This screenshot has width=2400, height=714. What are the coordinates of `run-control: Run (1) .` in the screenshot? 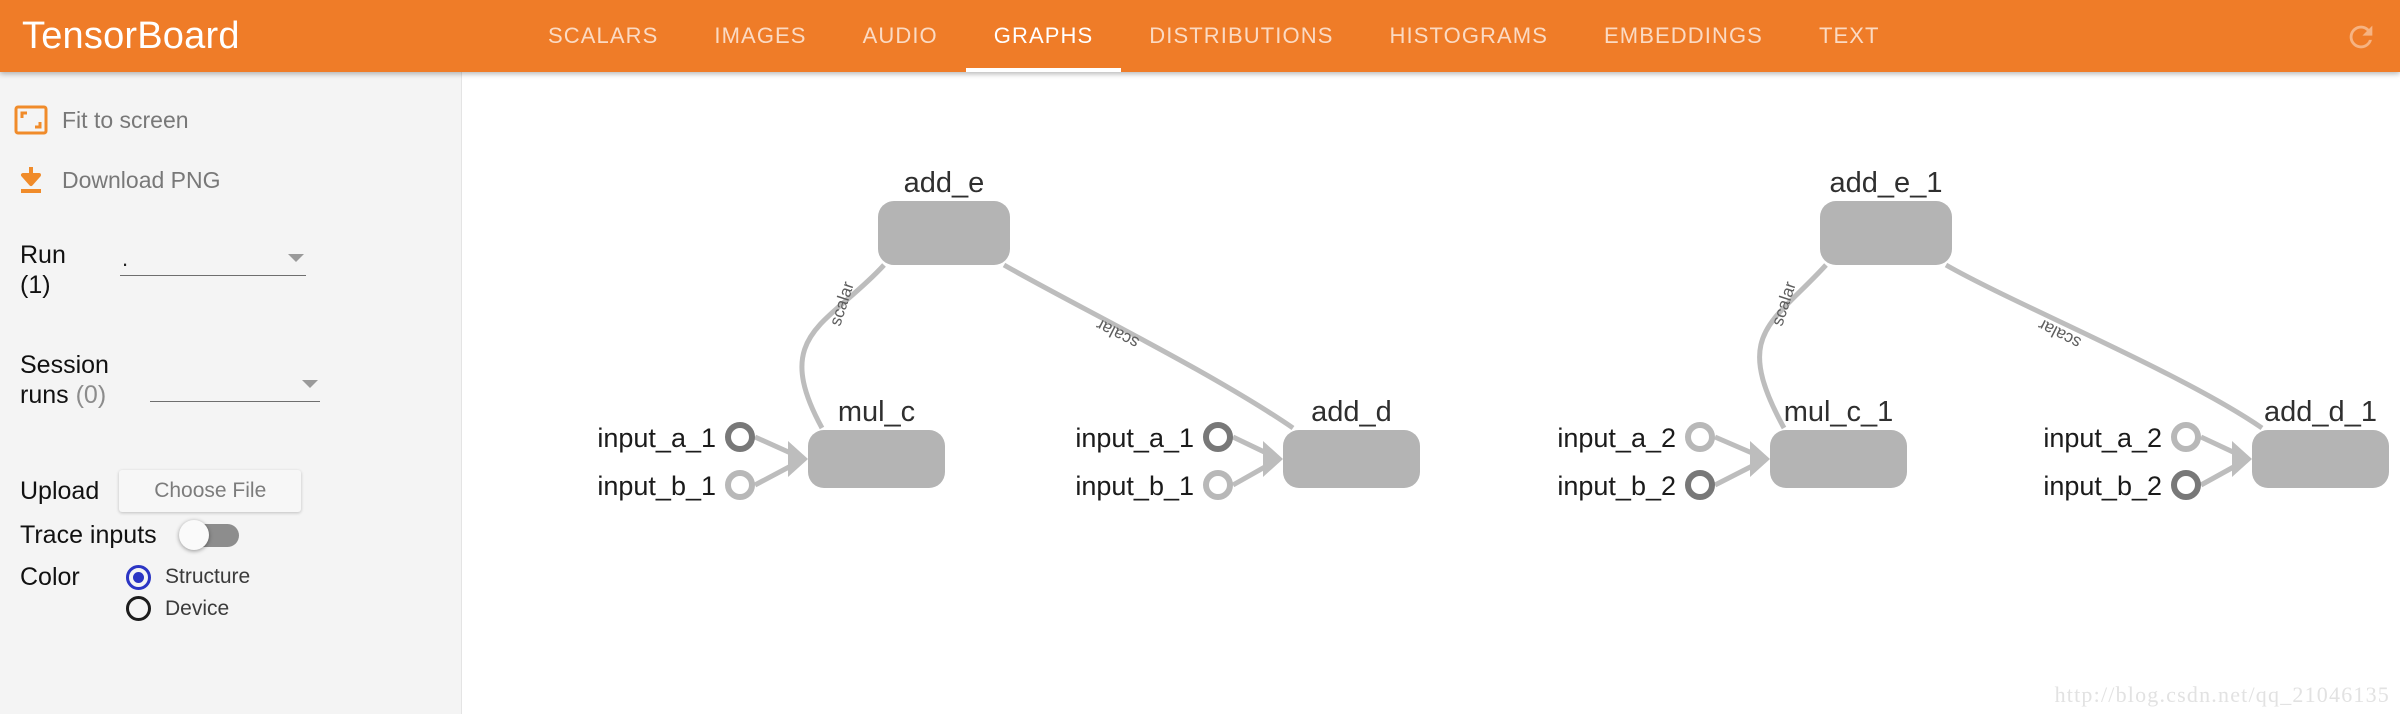 It's located at (240, 270).